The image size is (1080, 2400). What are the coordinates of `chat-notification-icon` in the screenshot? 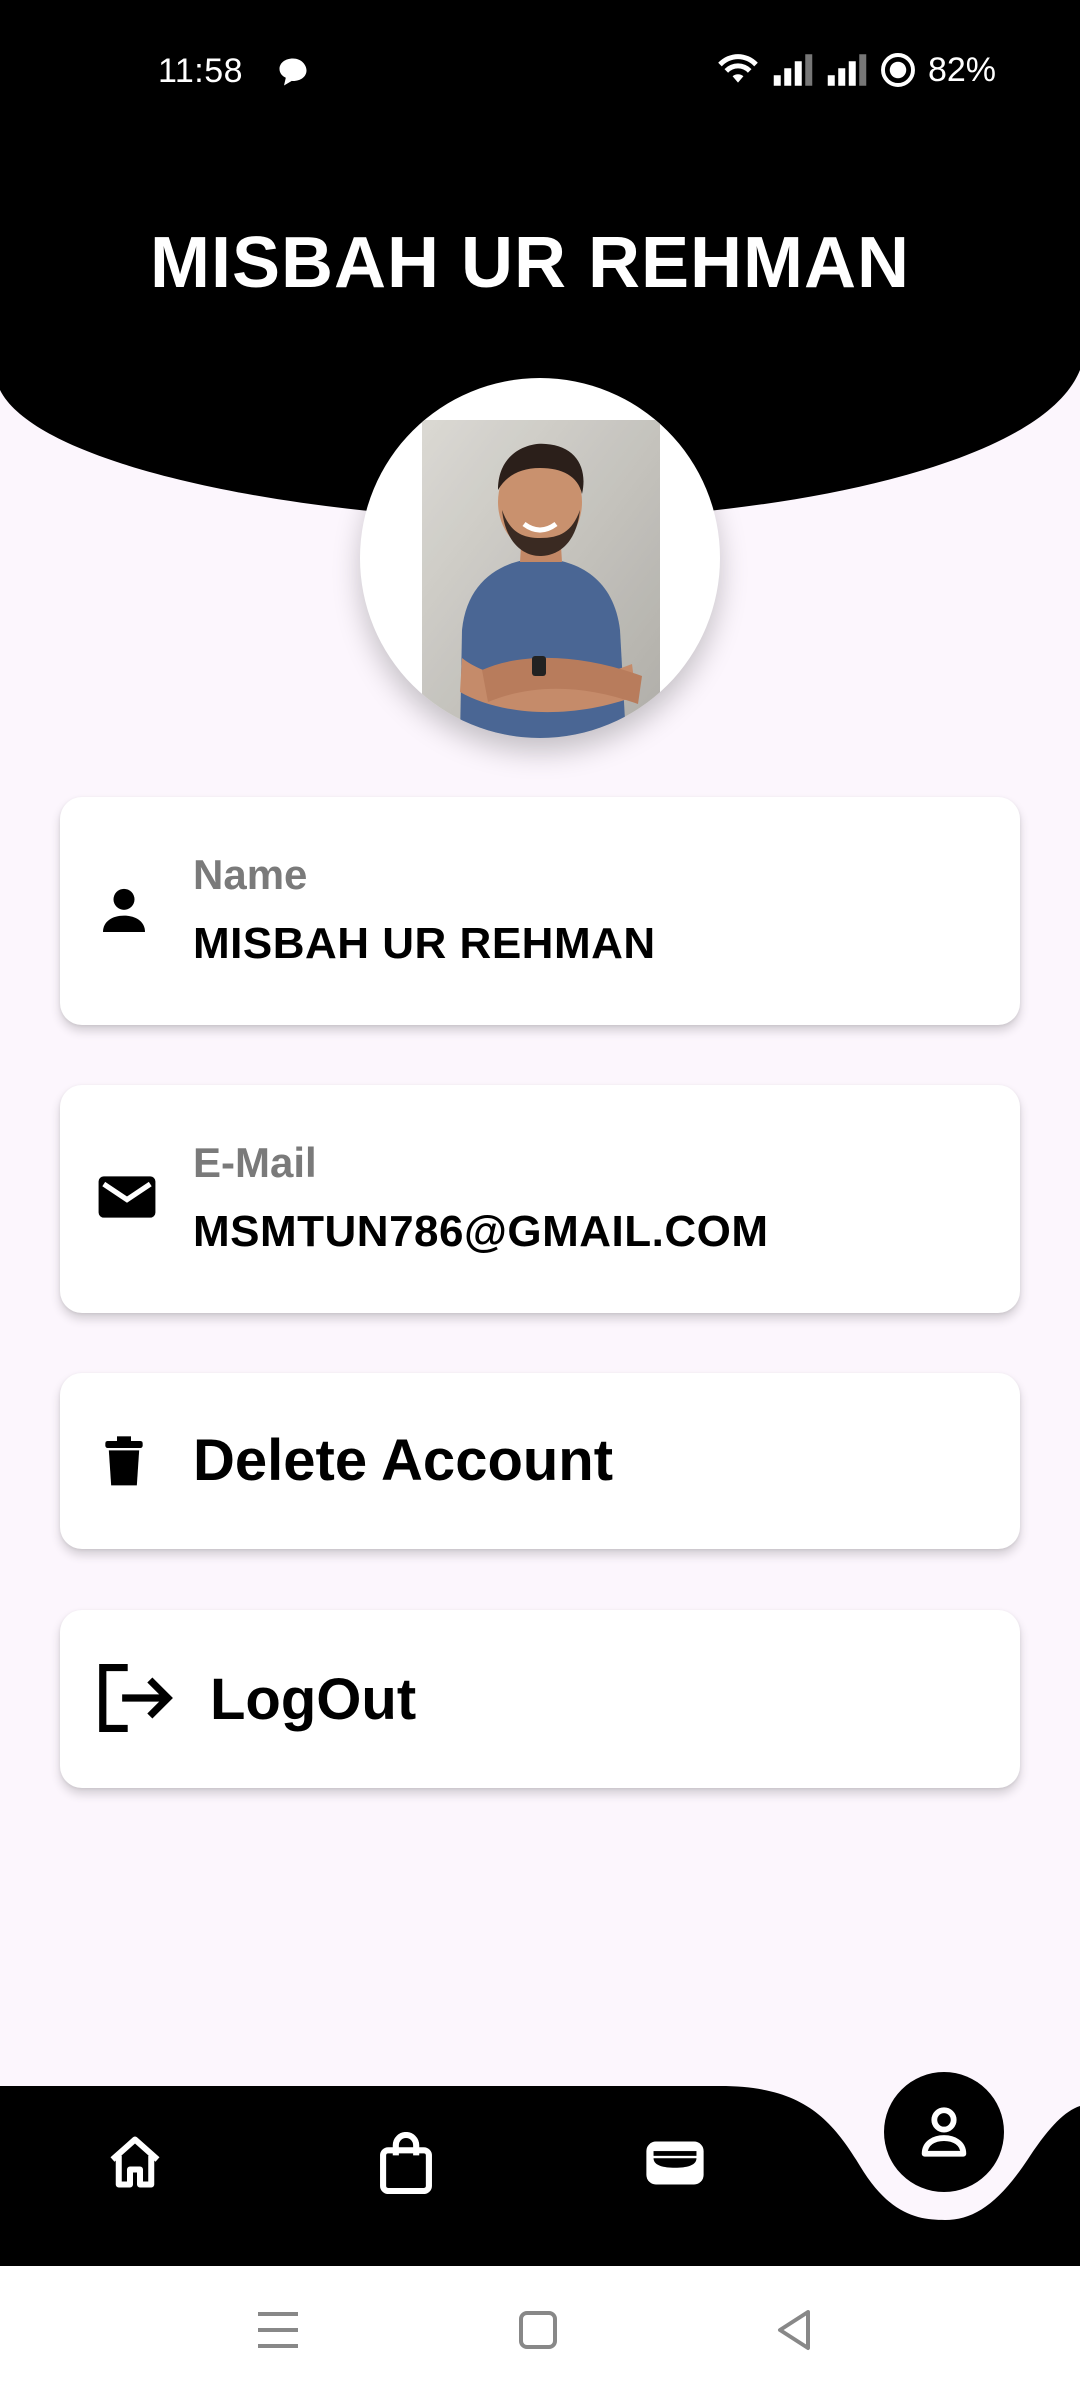 It's located at (293, 72).